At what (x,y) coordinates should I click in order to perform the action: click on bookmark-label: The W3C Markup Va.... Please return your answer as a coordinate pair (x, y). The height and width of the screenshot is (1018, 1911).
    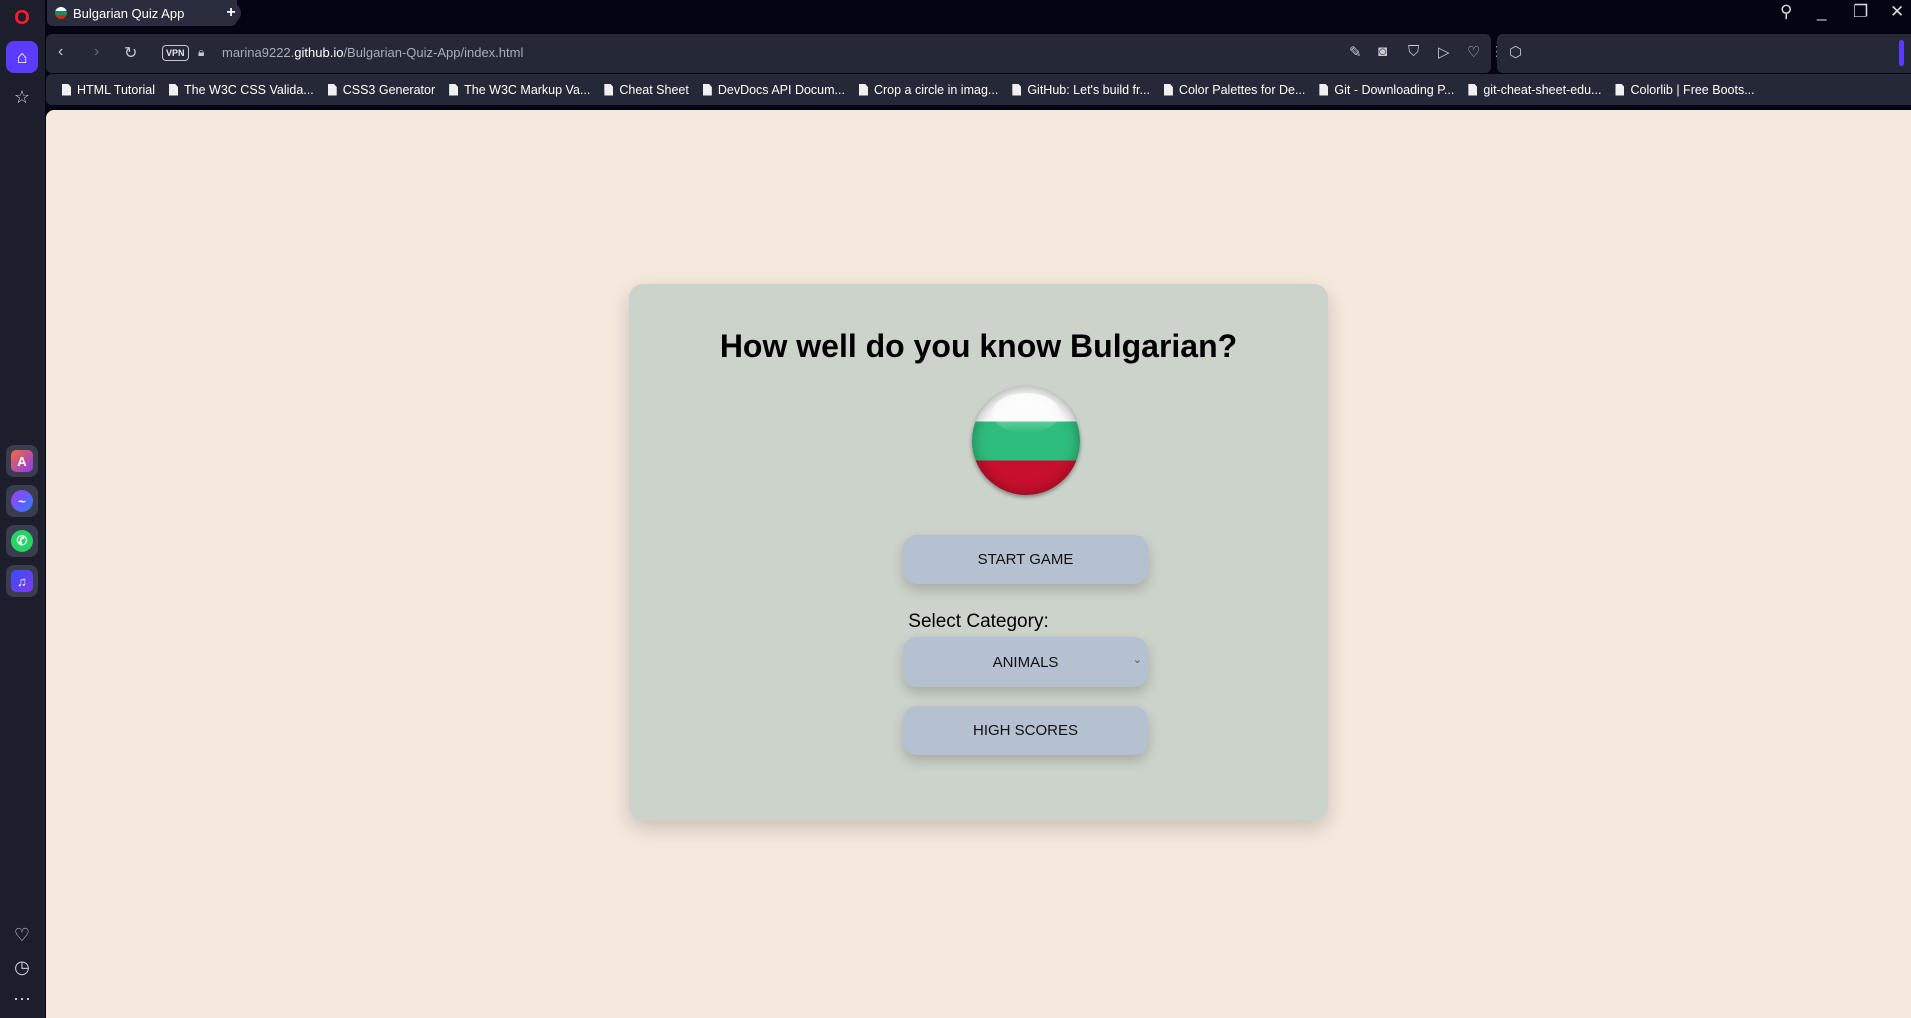
    Looking at the image, I should click on (527, 89).